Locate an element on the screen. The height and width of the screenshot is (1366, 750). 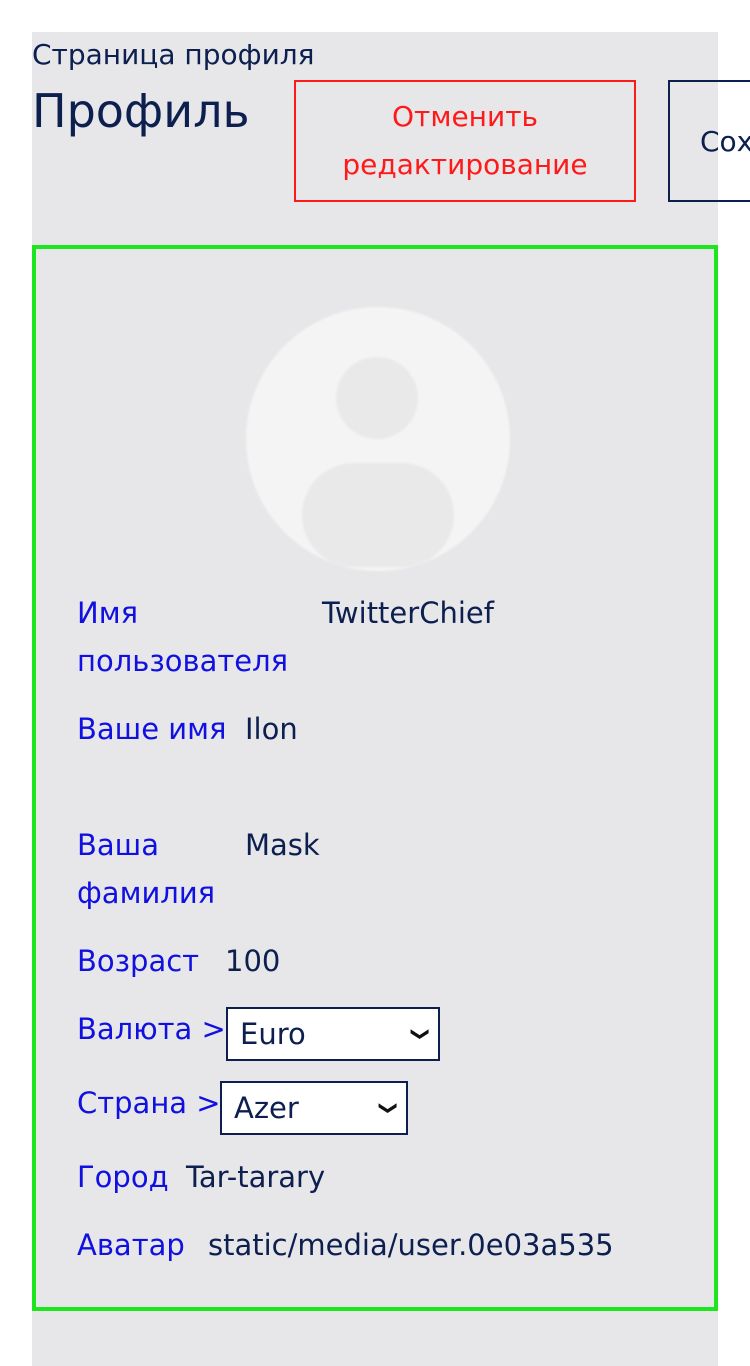
city-value: Tar-tarary is located at coordinates (256, 1177).